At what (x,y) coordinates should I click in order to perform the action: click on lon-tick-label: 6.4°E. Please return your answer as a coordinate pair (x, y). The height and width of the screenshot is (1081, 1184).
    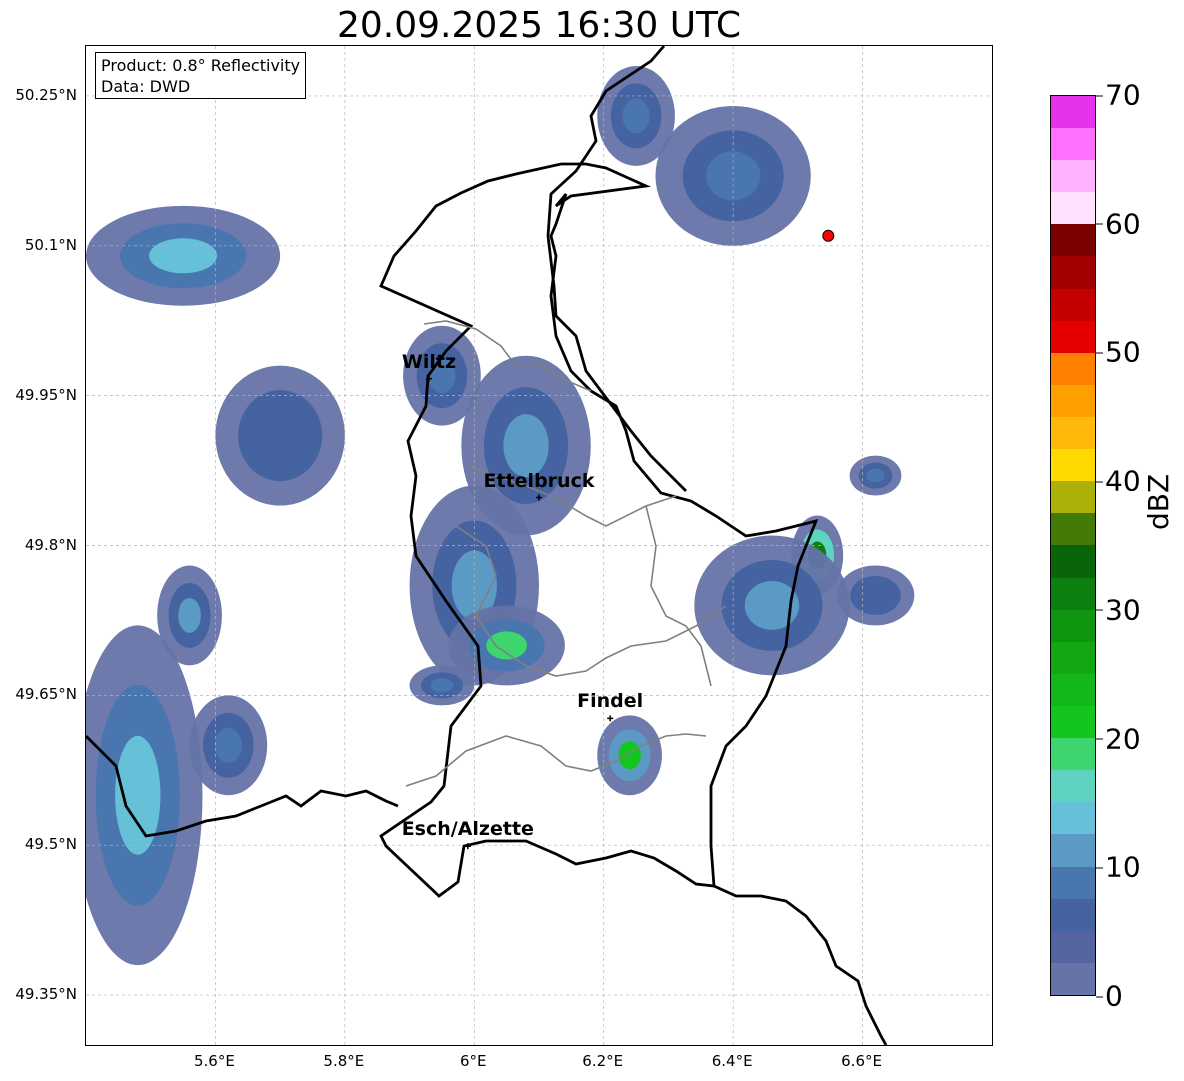
    Looking at the image, I should click on (732, 1061).